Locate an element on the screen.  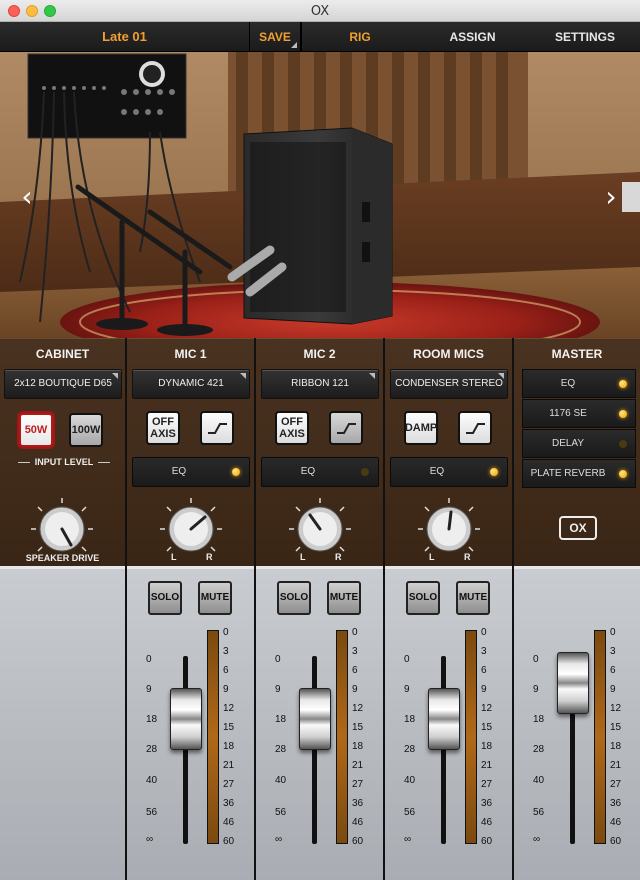
speaker-drive-label: SPEAKER DRIVE is located at coordinates (62, 558).